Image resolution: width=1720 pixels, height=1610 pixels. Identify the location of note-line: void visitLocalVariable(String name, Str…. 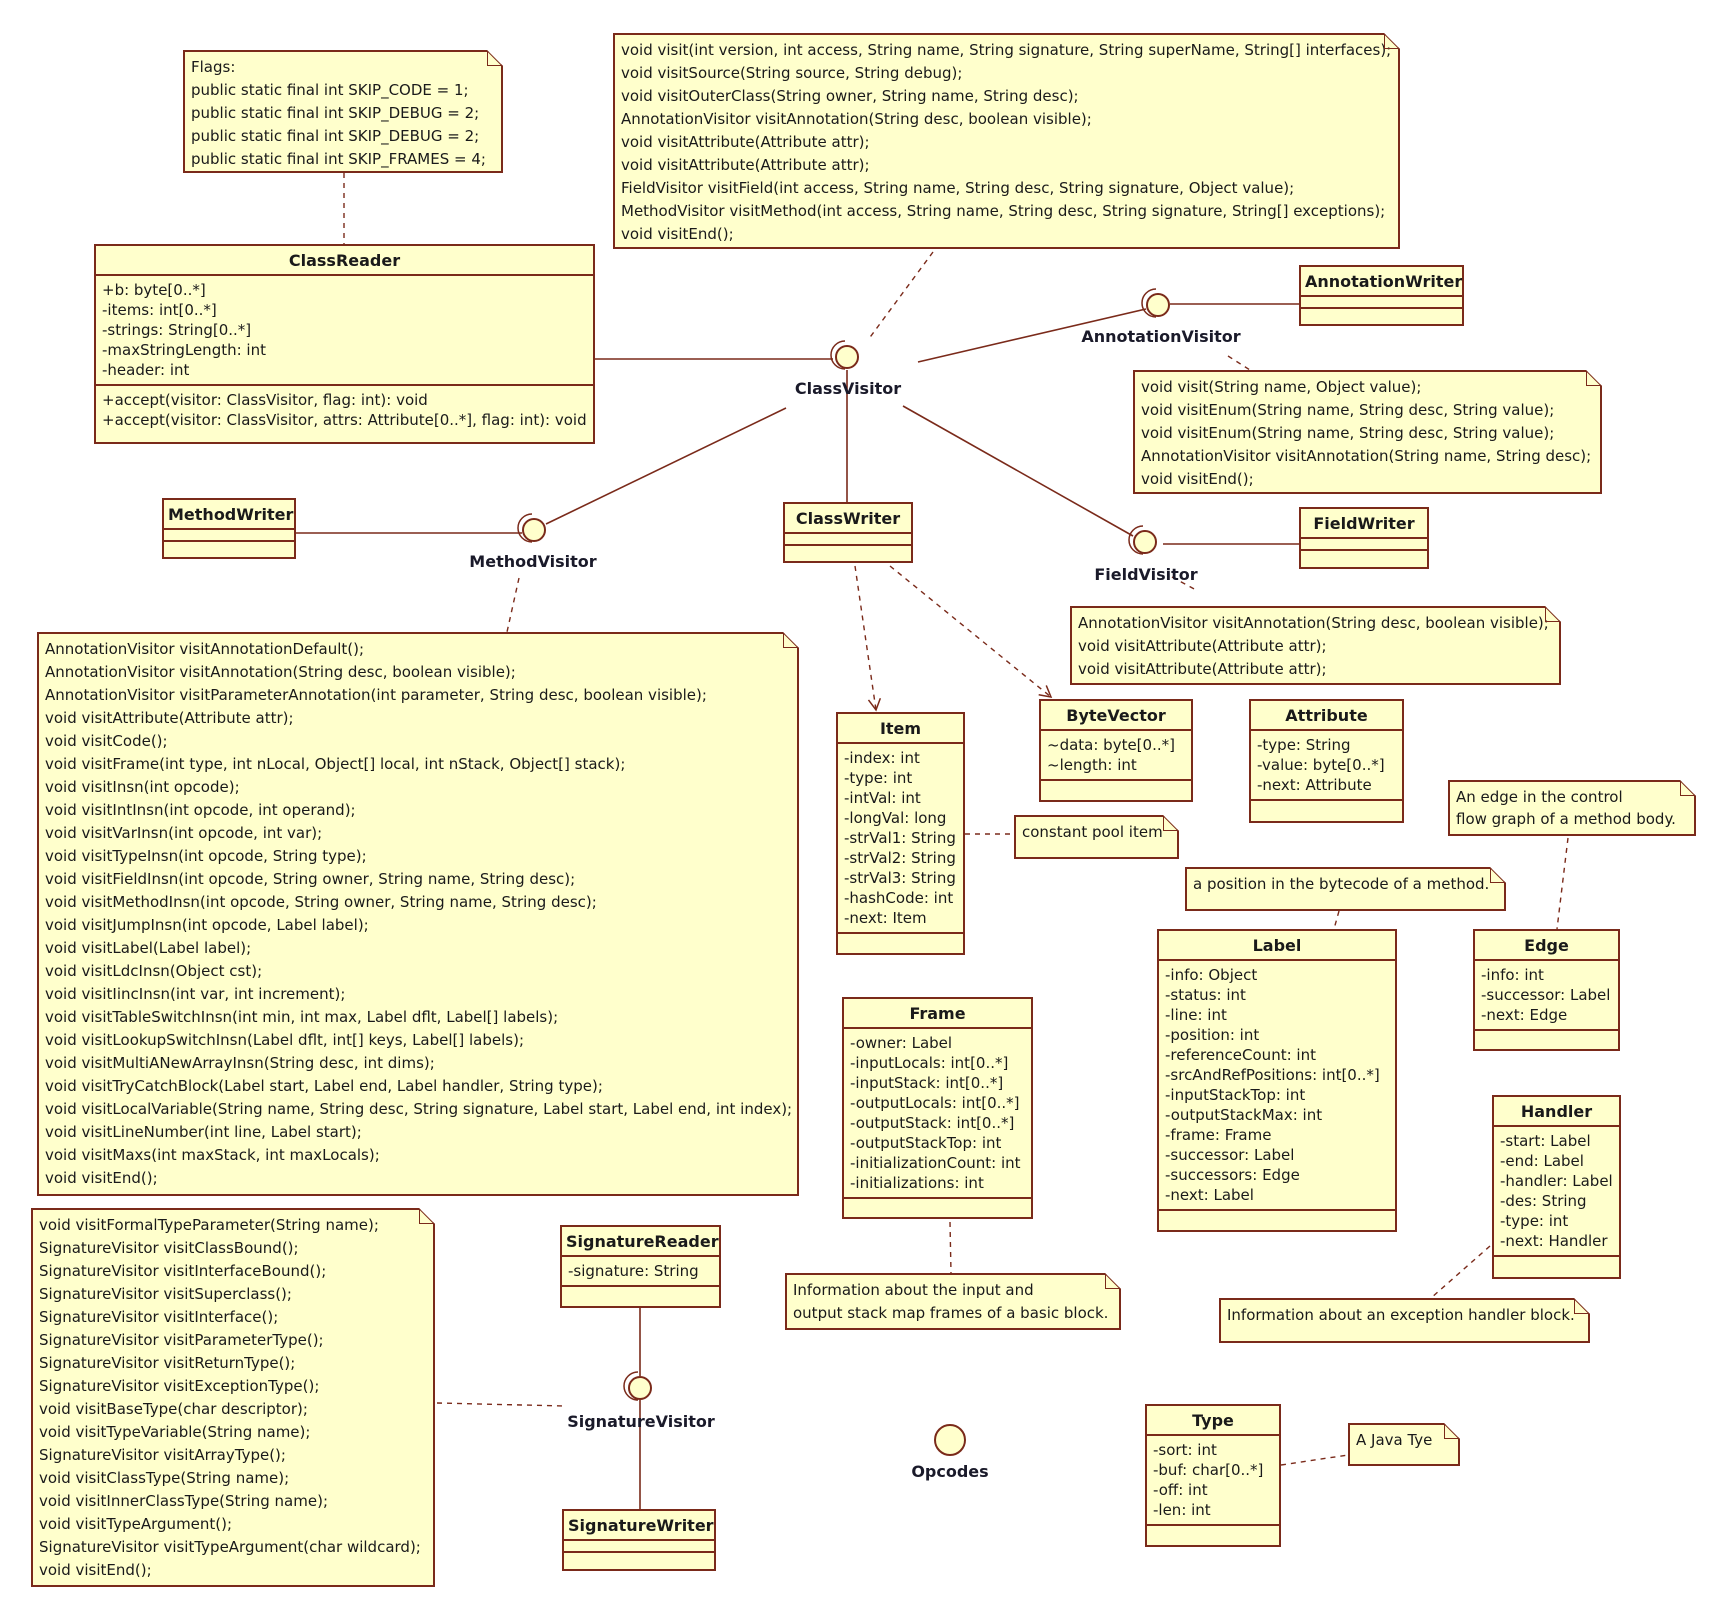
(419, 1109).